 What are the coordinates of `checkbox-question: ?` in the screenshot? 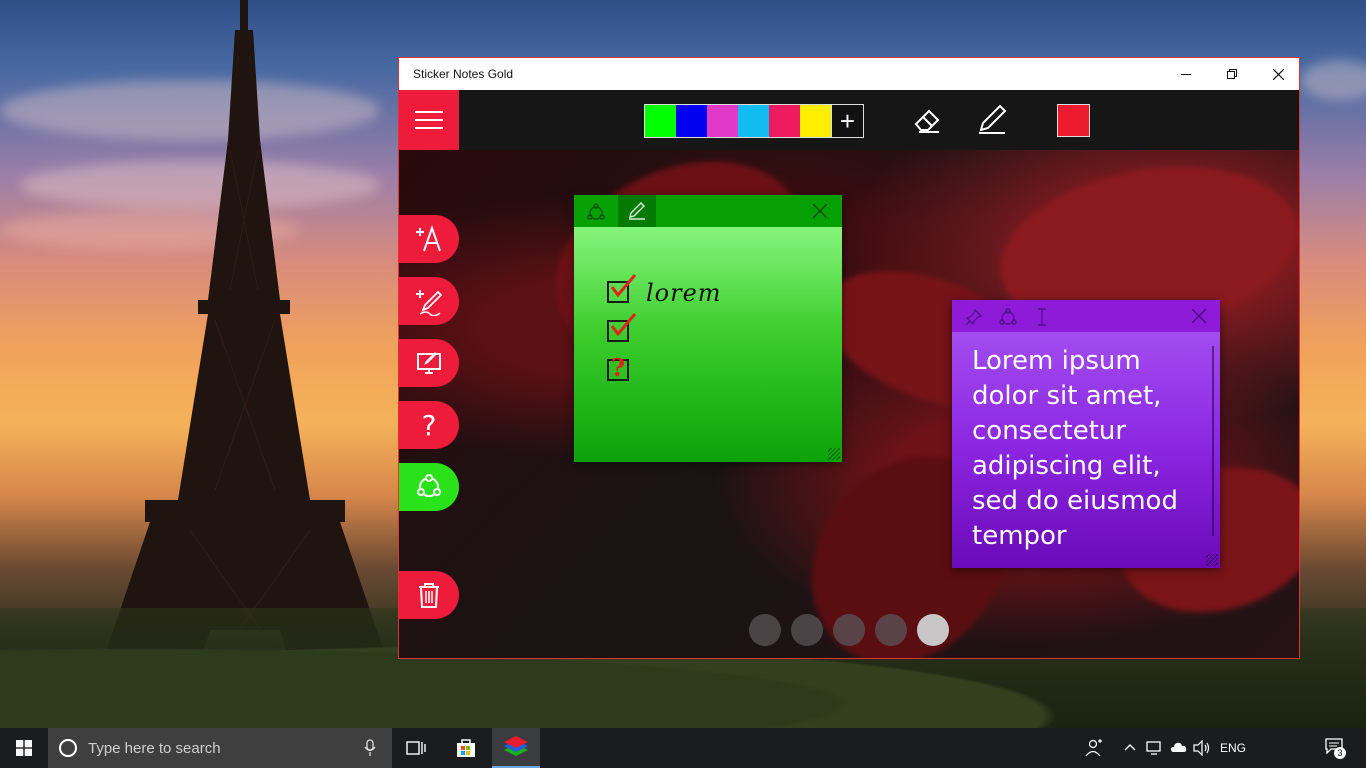 It's located at (618, 367).